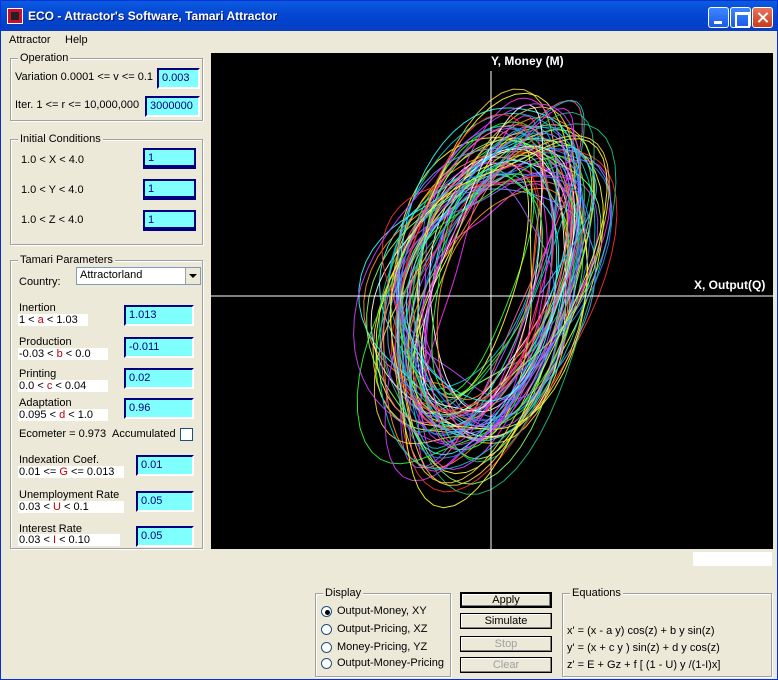 Image resolution: width=778 pixels, height=680 pixels. I want to click on minimize-button, so click(718, 17).